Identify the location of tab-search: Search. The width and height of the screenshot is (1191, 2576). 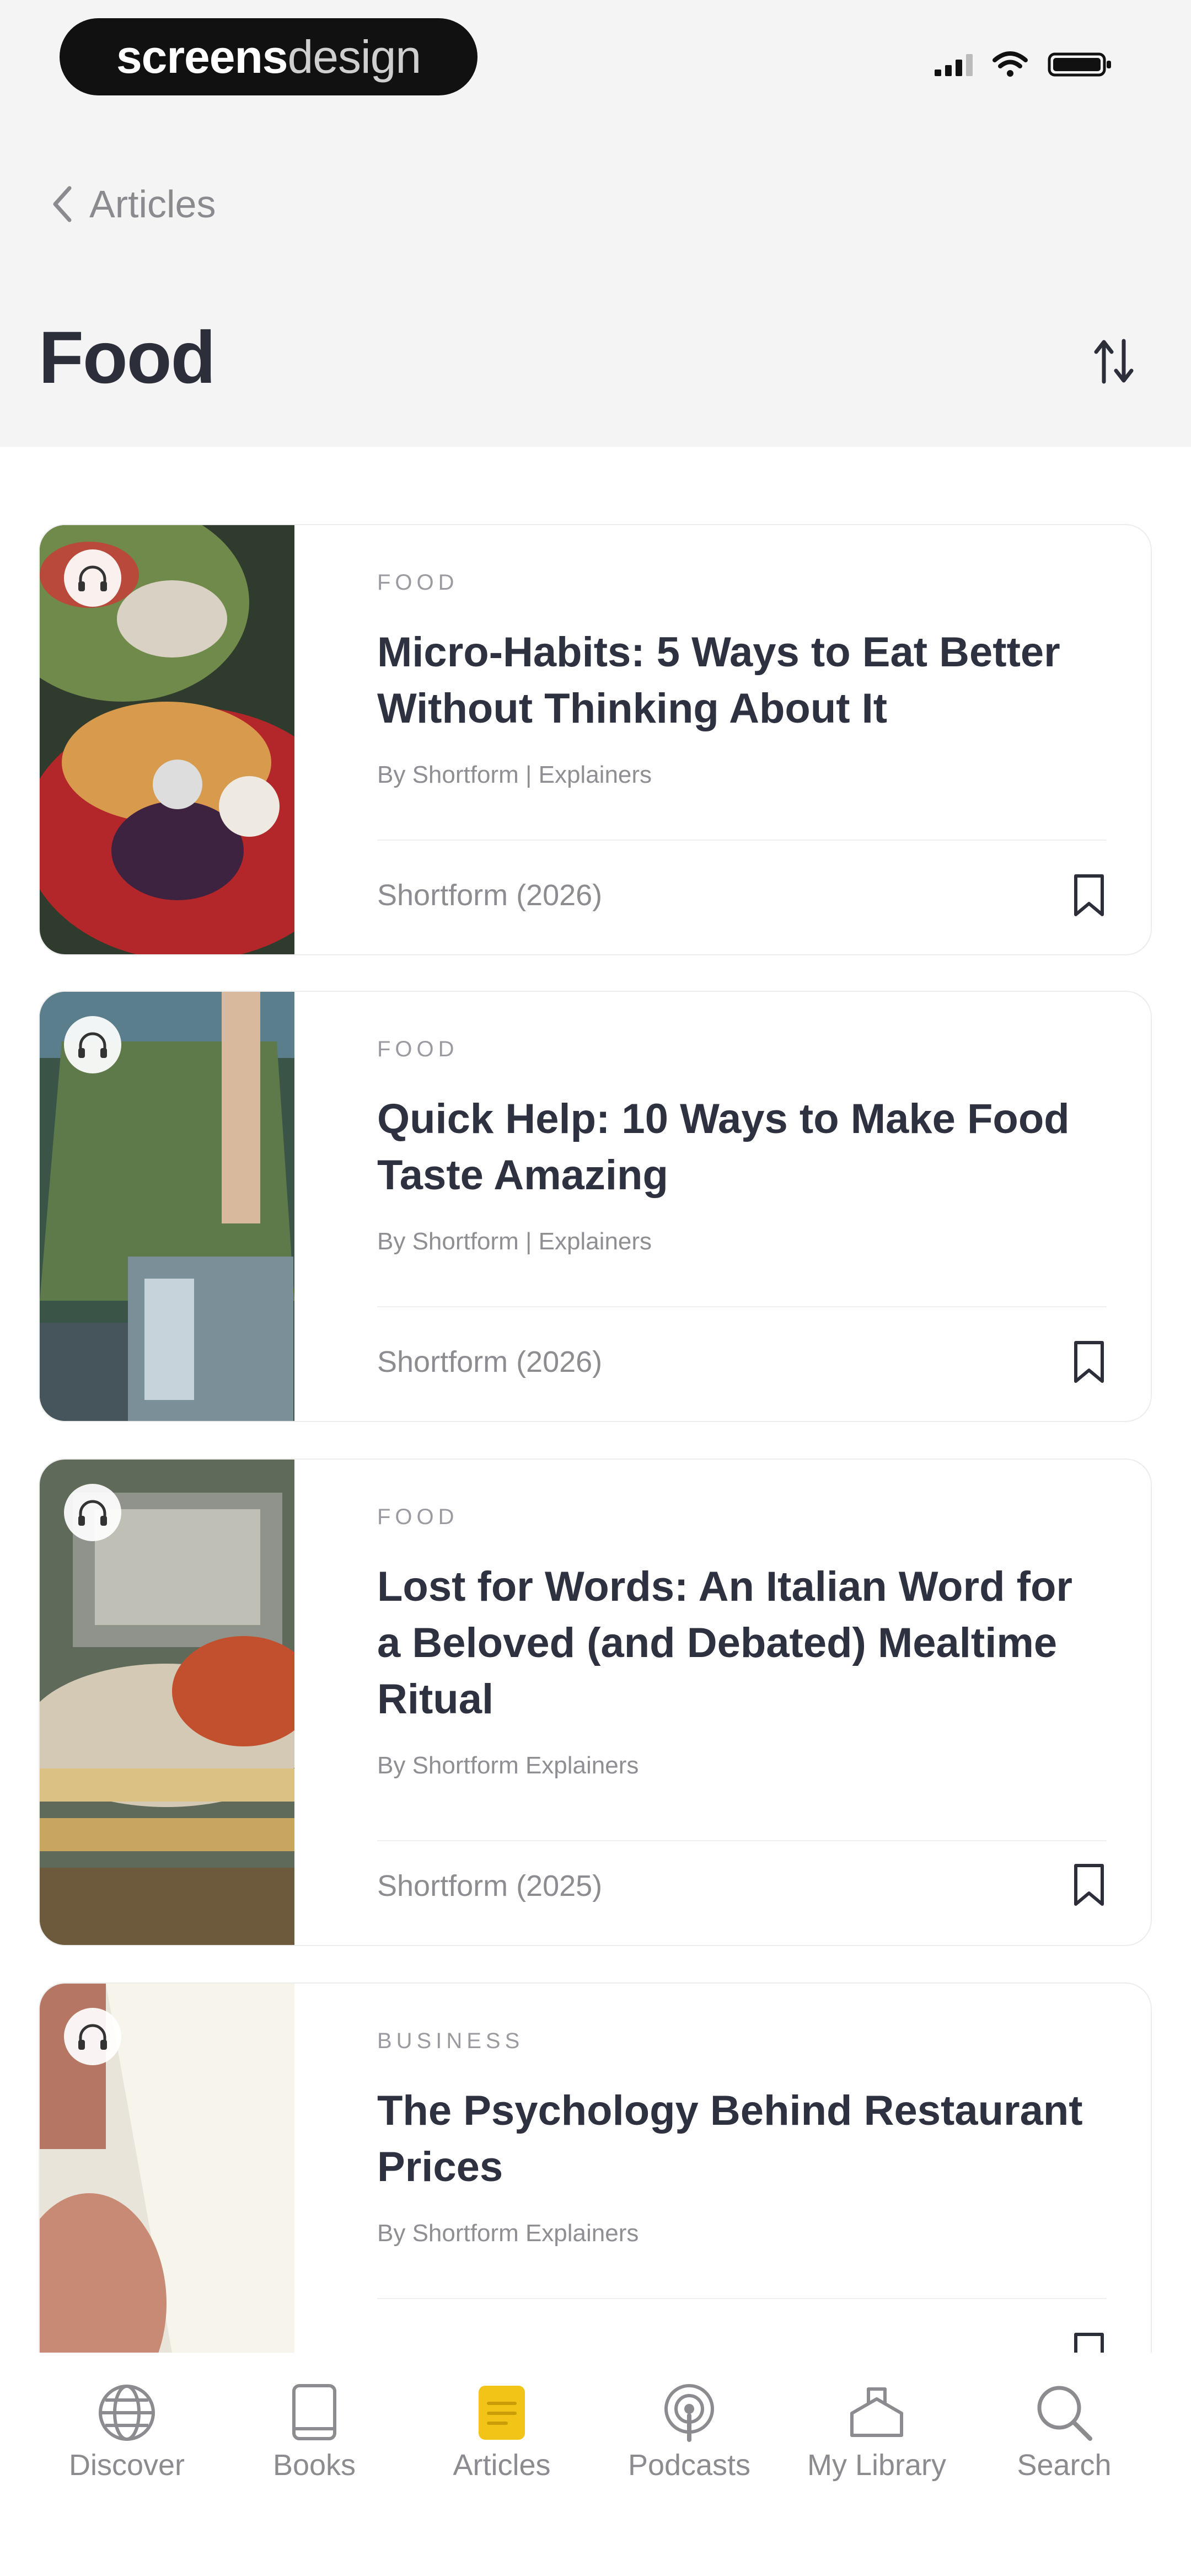
(1064, 2429).